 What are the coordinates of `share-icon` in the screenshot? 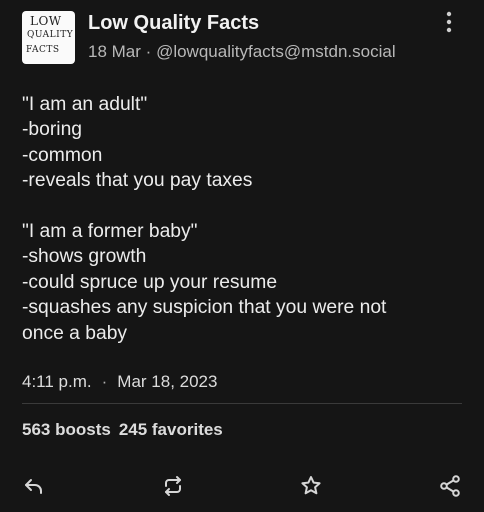 It's located at (450, 486).